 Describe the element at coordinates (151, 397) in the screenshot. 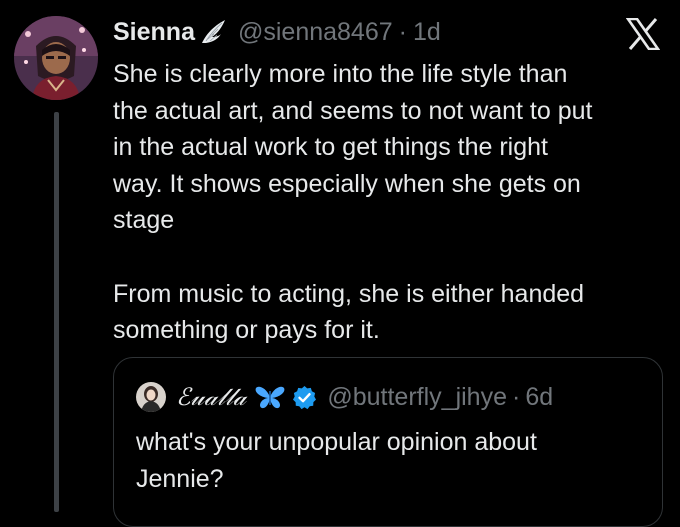

I see `quoted-avatar` at that location.